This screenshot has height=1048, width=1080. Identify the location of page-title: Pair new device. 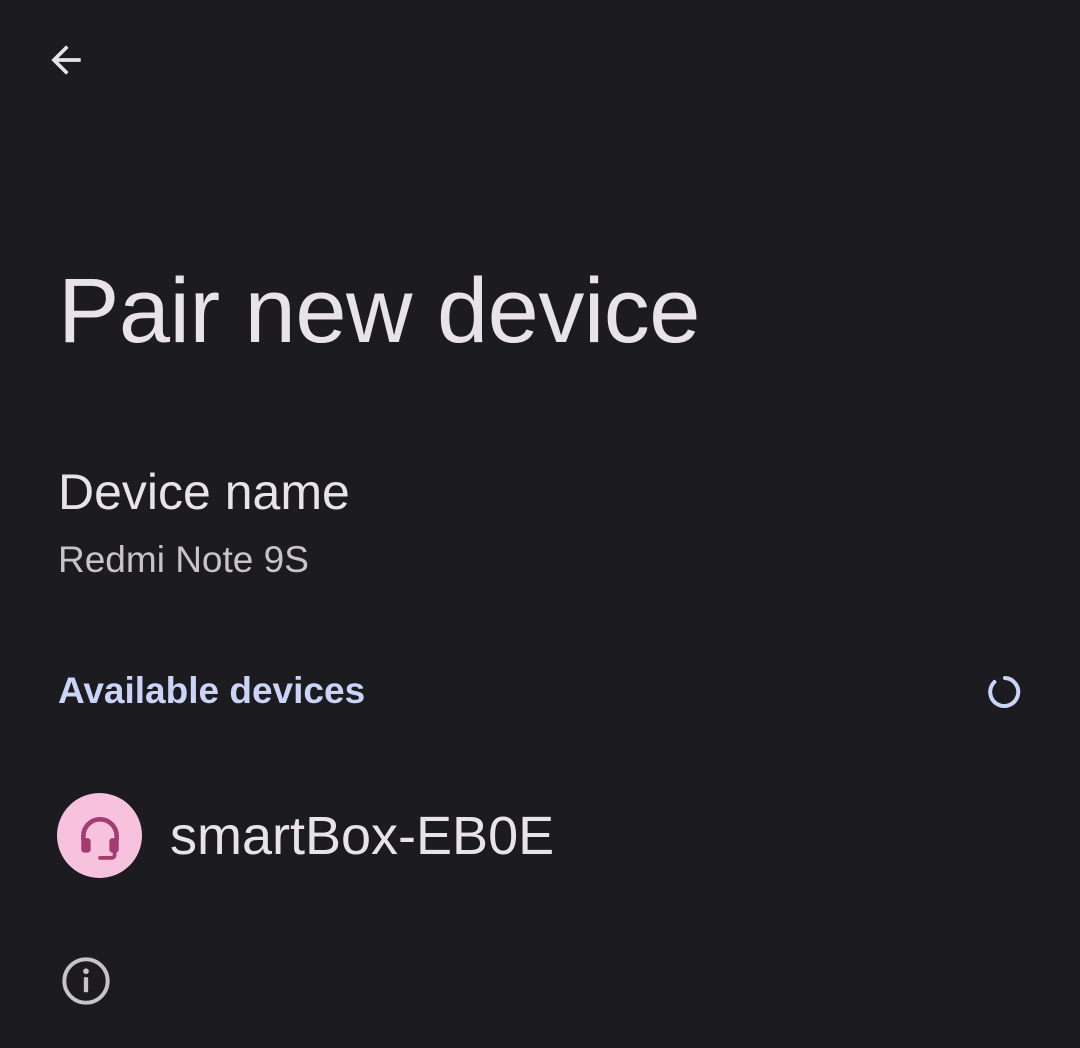
(379, 311).